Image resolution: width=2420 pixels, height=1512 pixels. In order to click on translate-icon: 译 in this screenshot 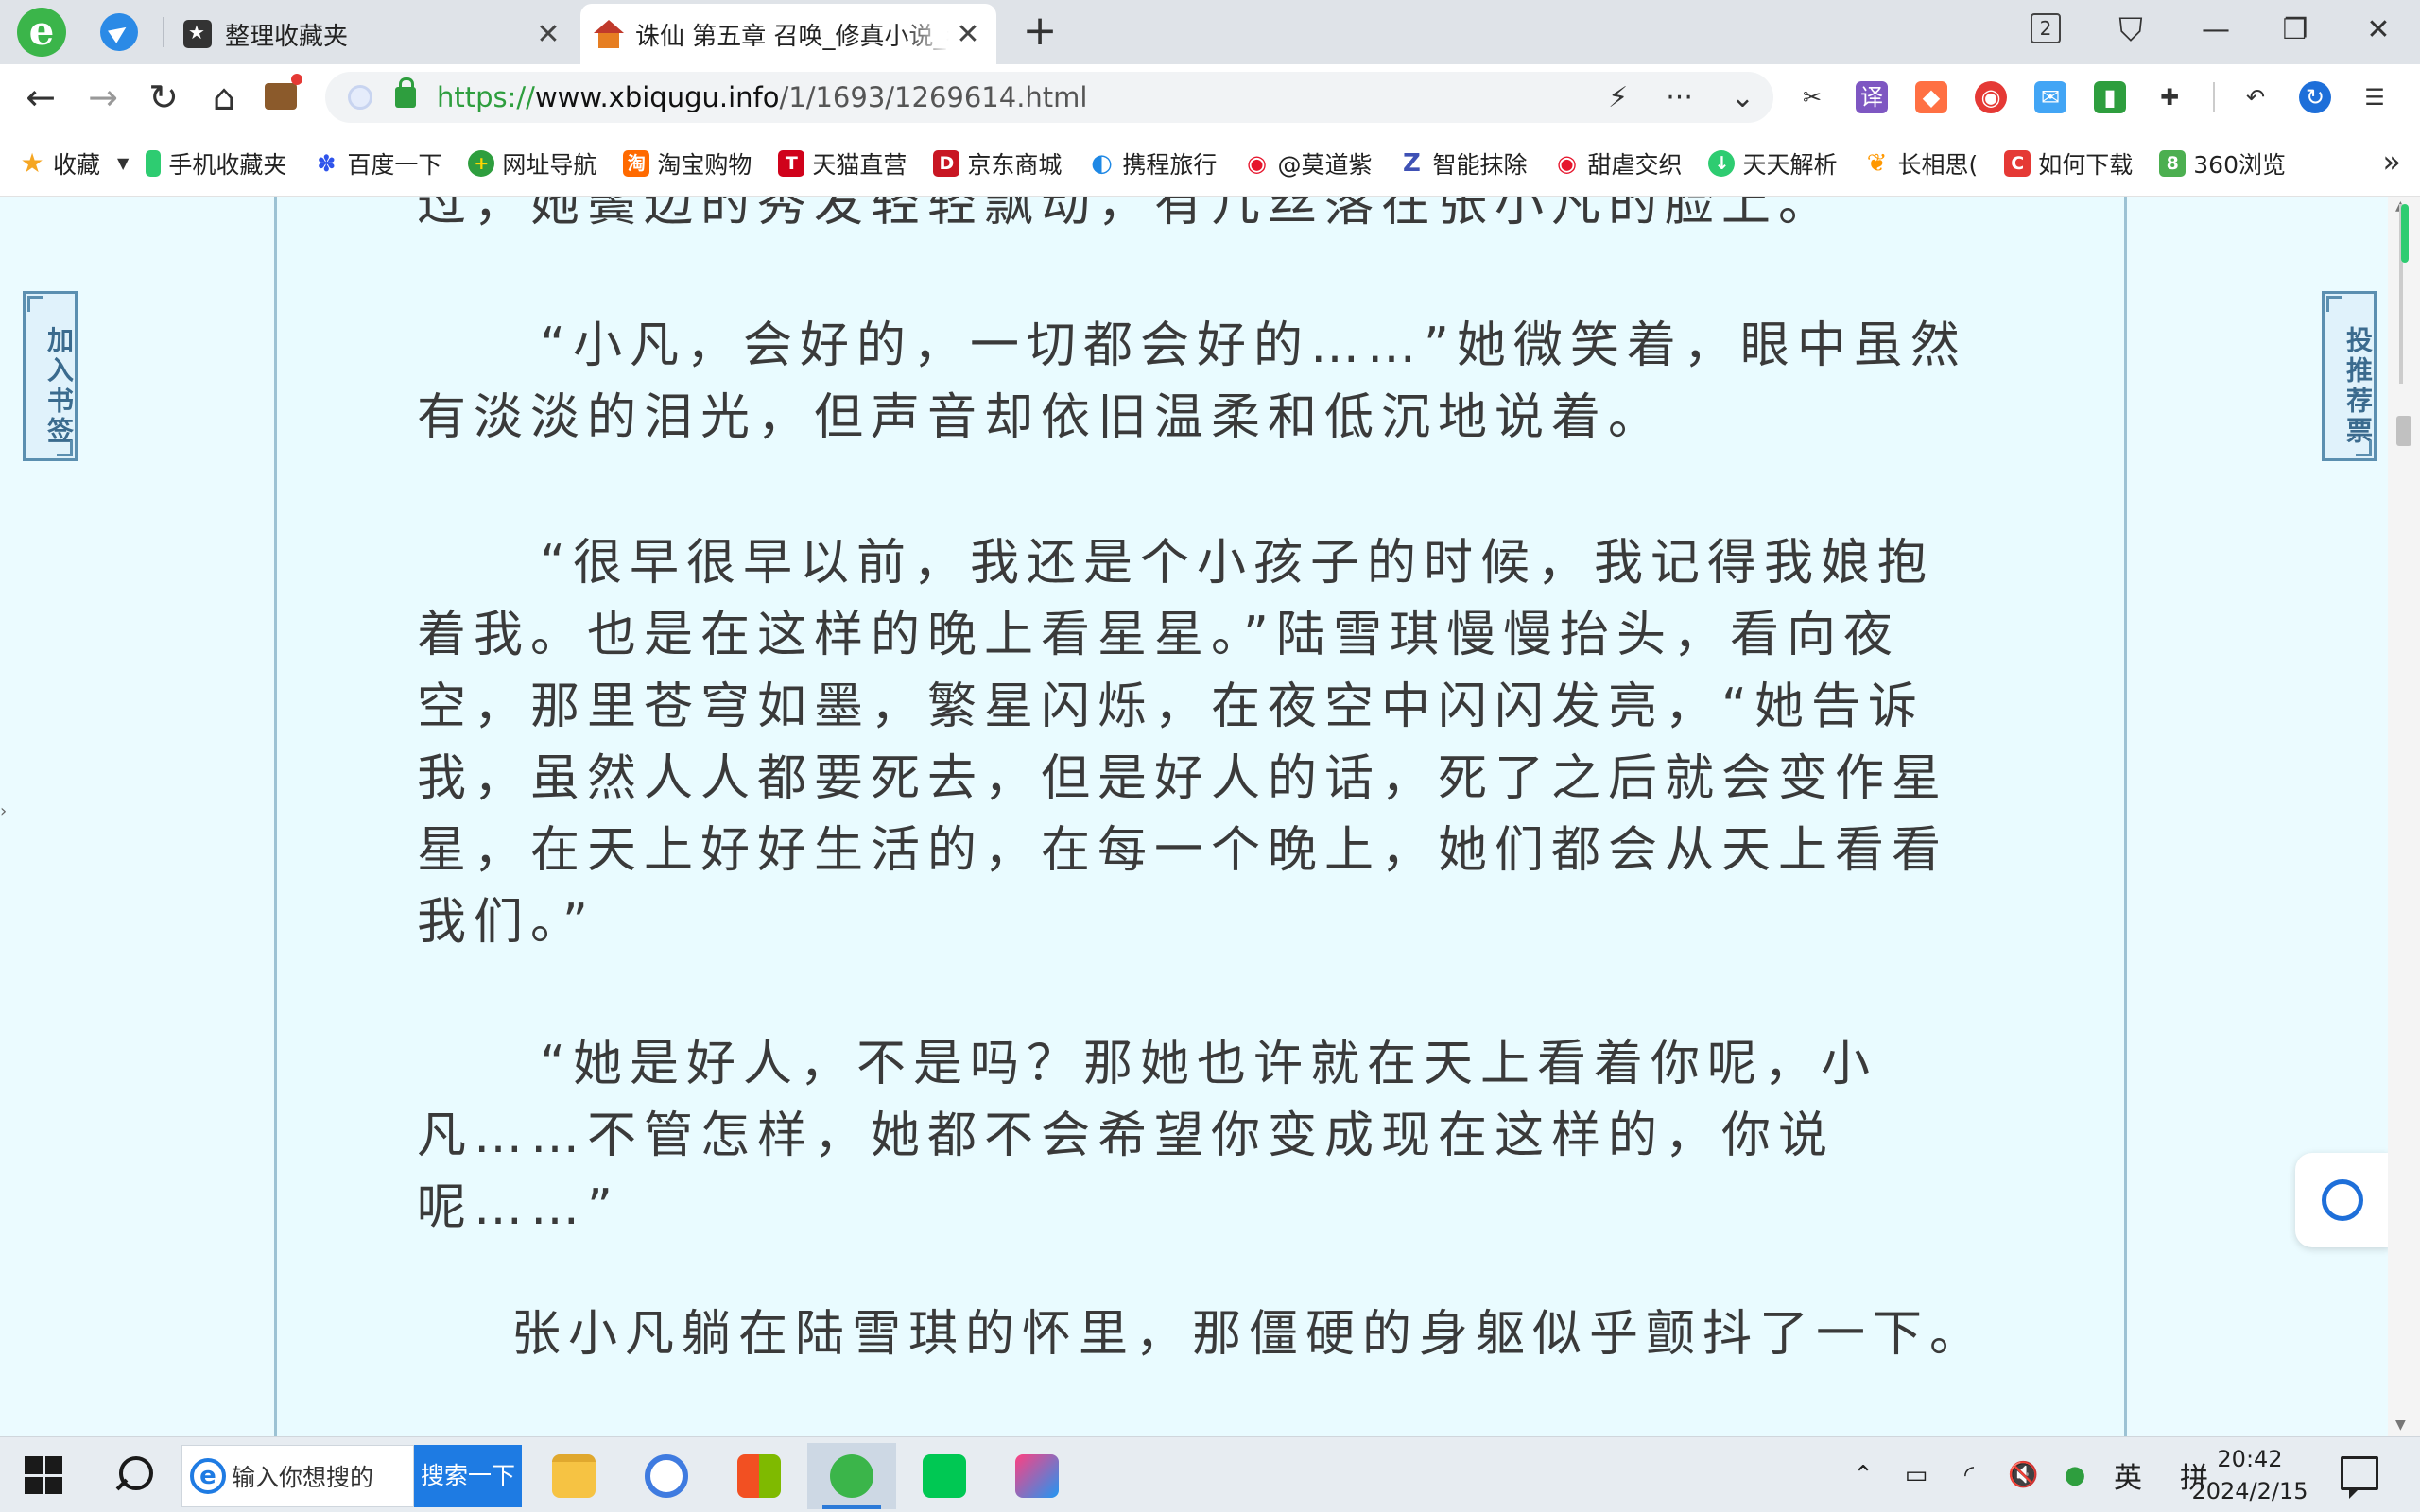, I will do `click(1872, 97)`.